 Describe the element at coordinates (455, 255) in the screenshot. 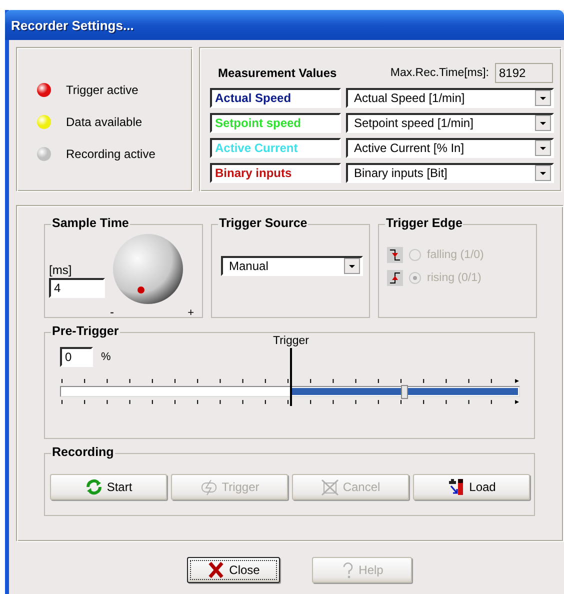

I see `radio-label: falling (1/0)` at that location.